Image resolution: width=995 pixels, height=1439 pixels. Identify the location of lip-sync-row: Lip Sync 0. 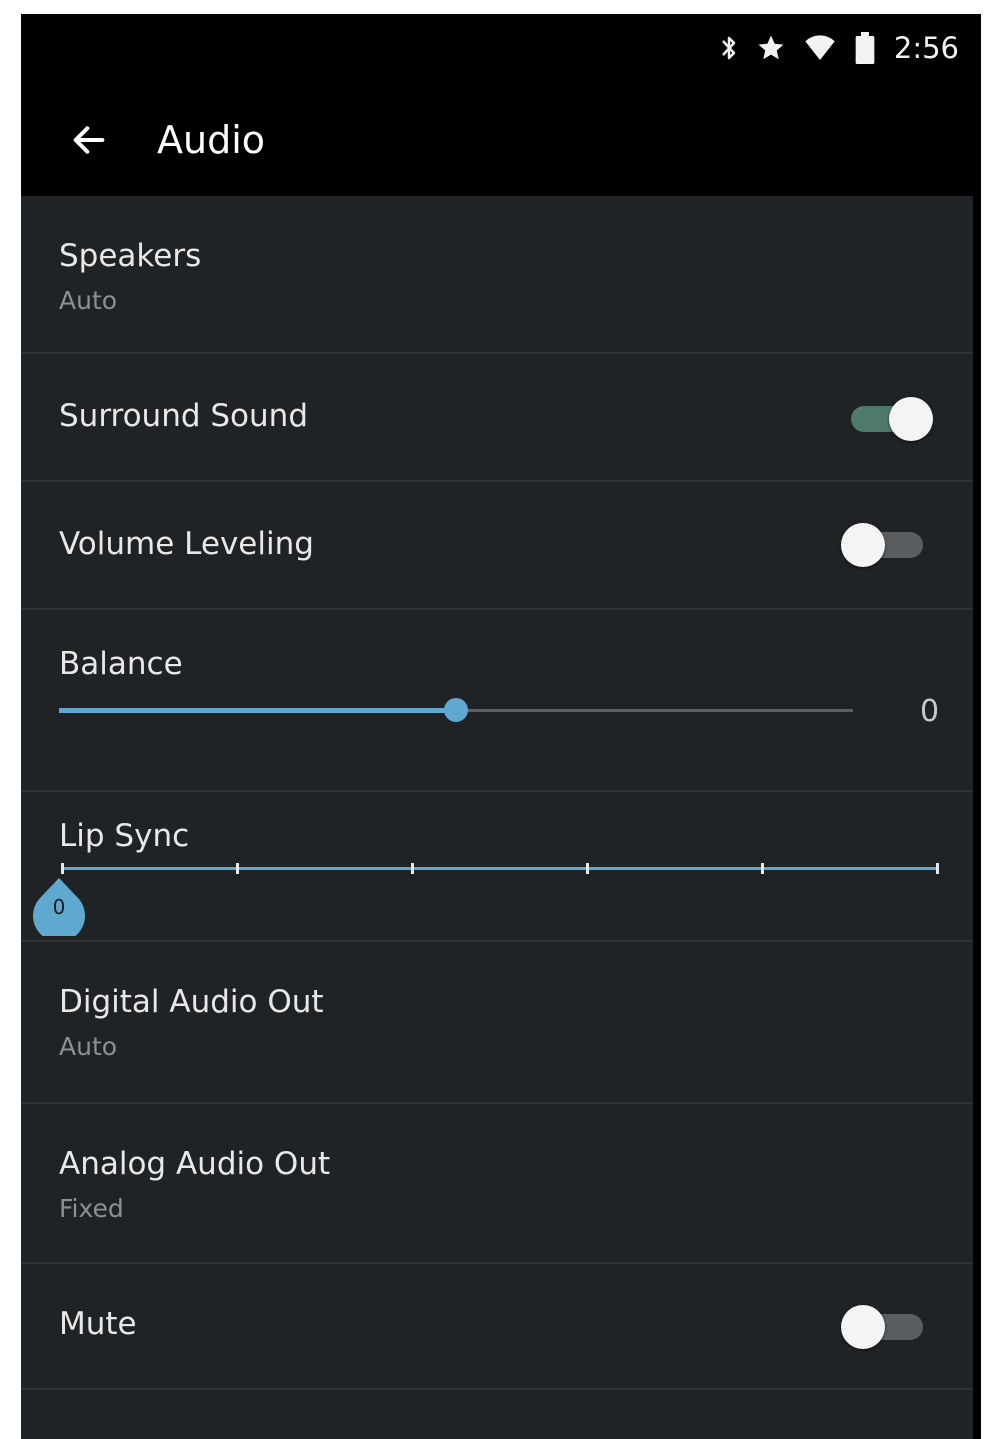
(497, 867).